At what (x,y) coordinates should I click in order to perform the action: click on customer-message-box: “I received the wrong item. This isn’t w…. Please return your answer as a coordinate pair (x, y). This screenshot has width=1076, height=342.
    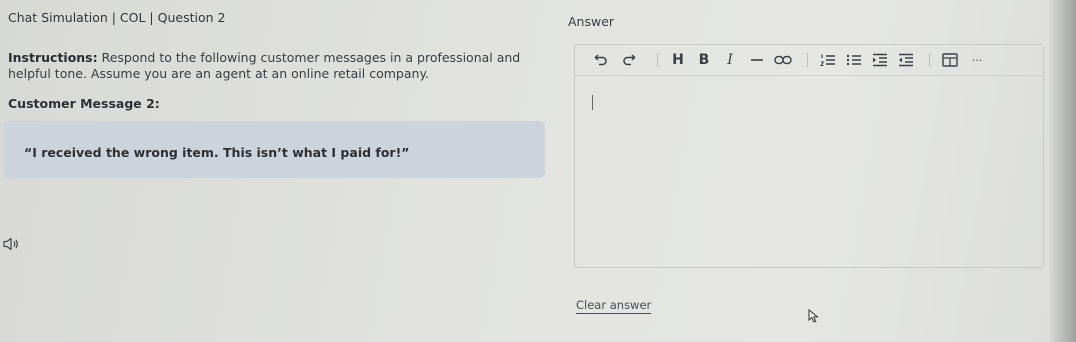
    Looking at the image, I should click on (274, 149).